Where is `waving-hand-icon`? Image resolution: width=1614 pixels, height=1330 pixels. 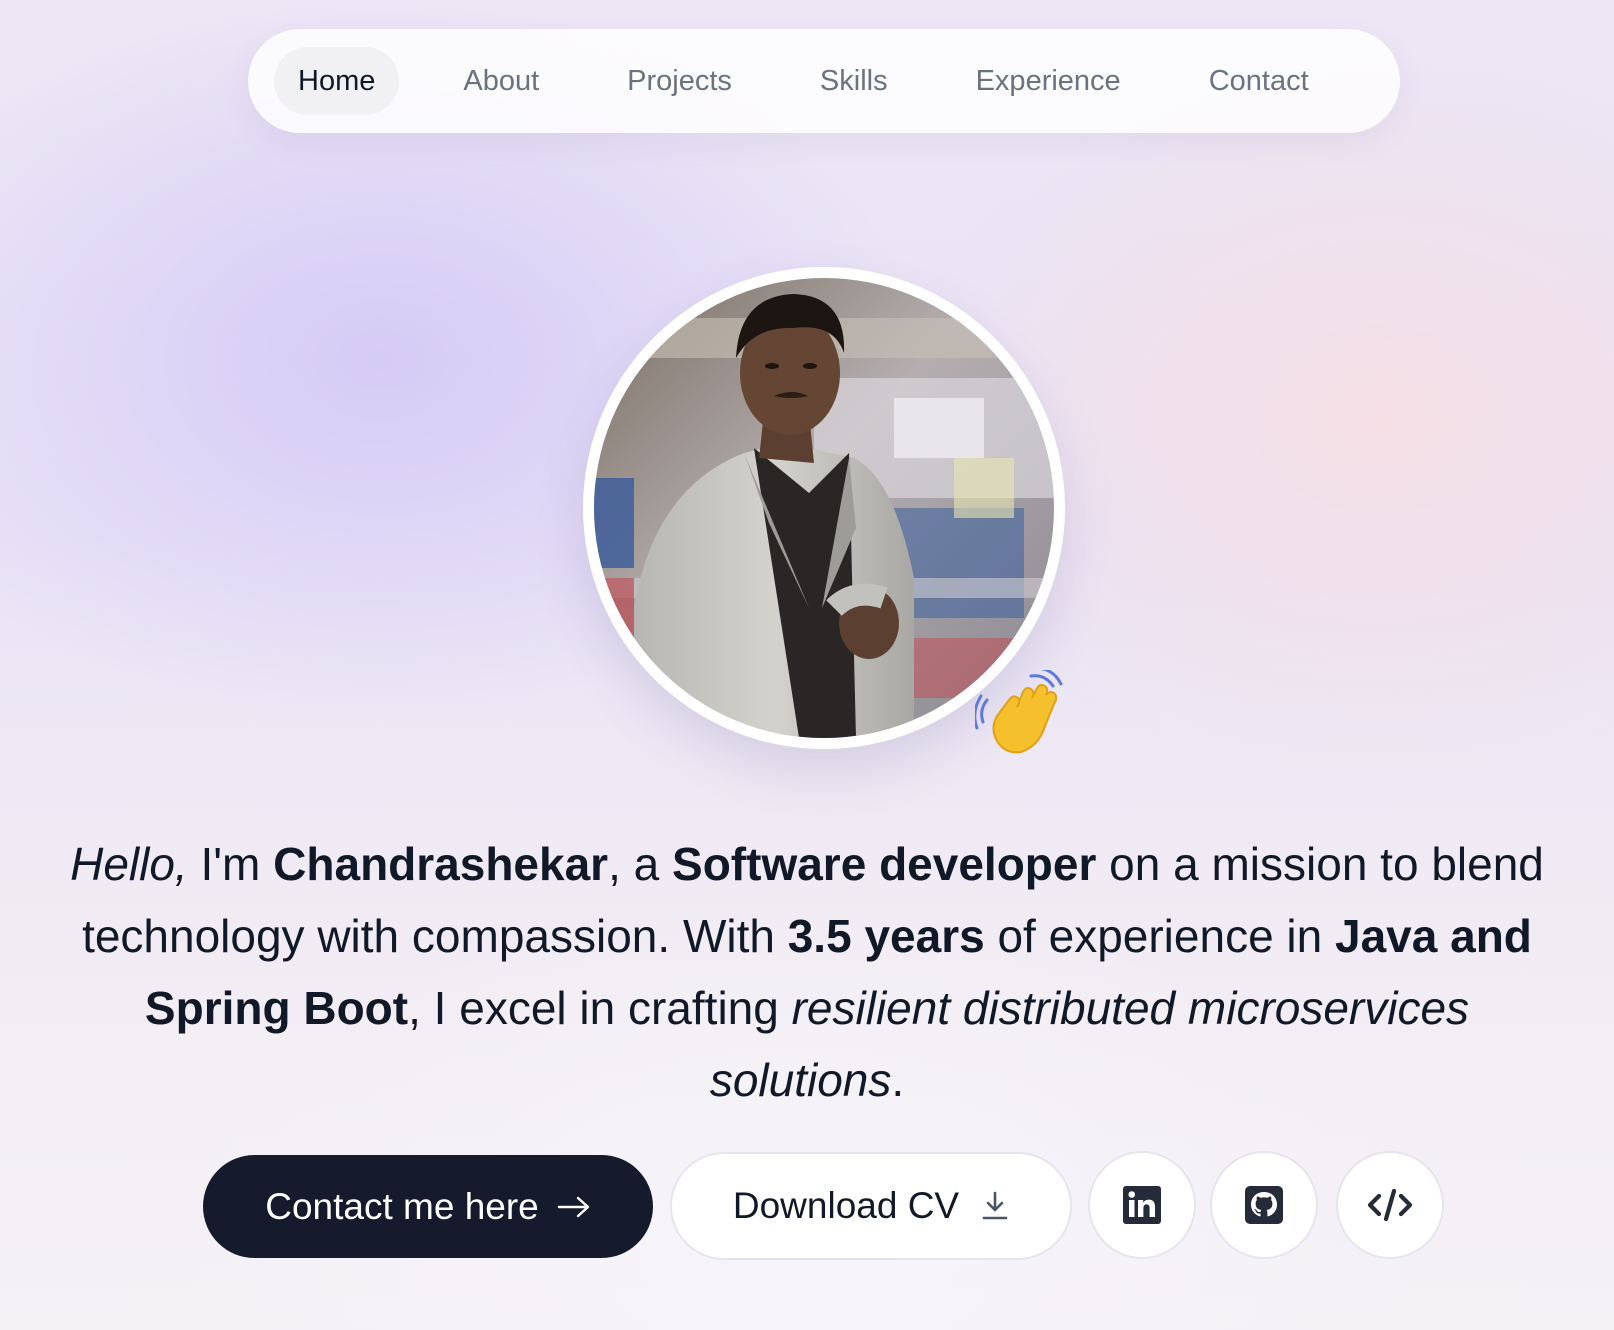 waving-hand-icon is located at coordinates (1019, 712).